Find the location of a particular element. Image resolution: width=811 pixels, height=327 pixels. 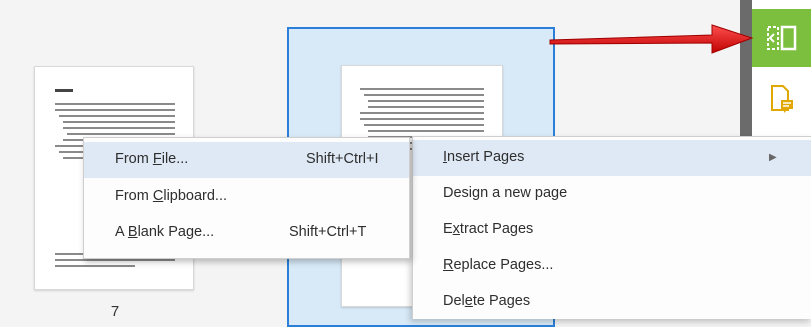

page-thumbnails-button is located at coordinates (781, 38).